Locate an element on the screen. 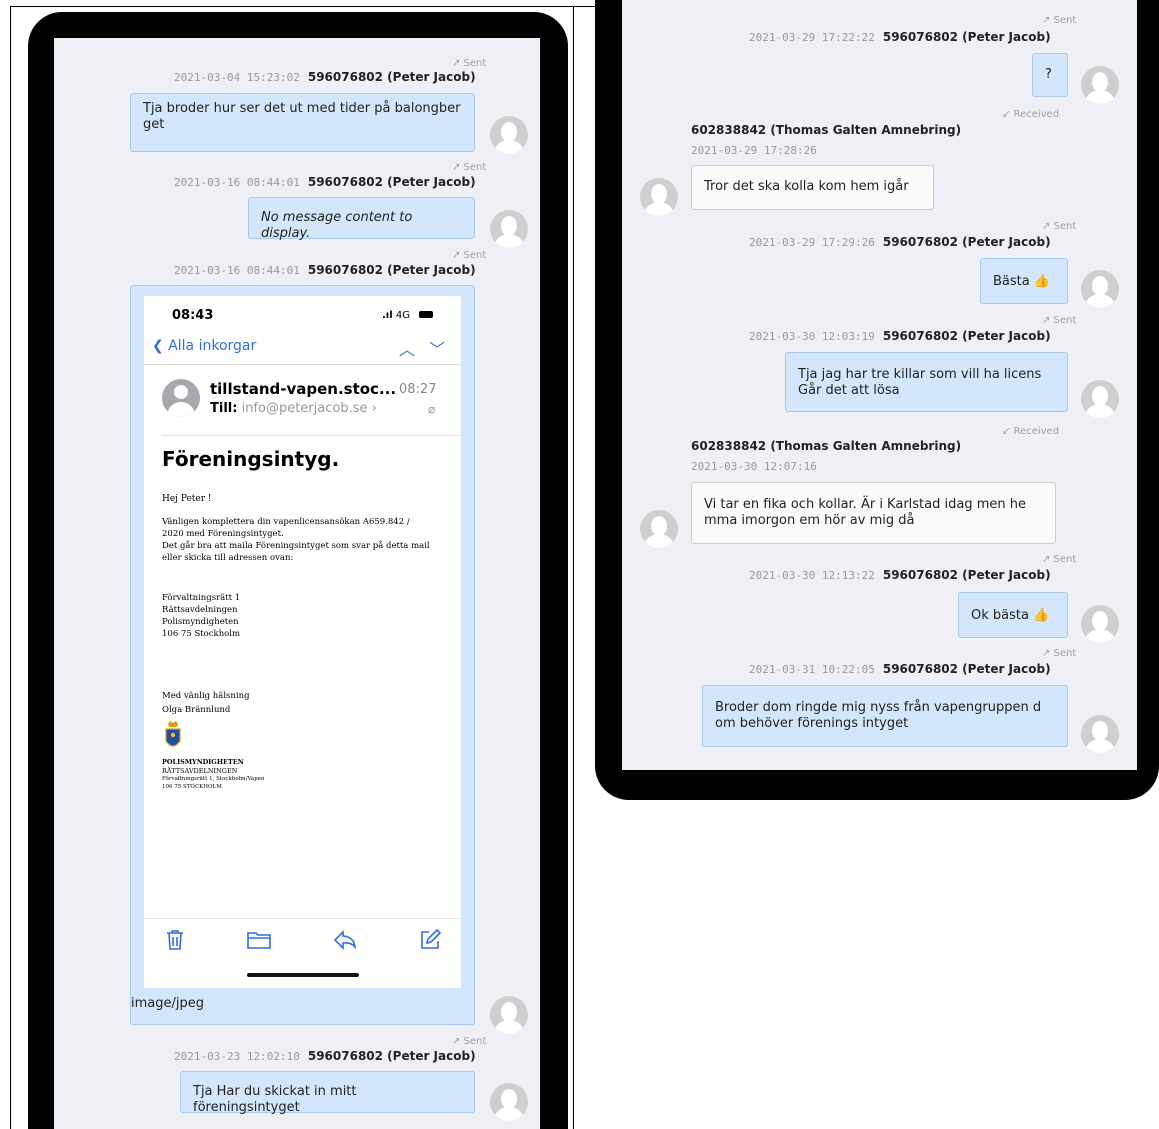 Image resolution: width=1159 pixels, height=1129 pixels. timestamp: 2021-03-30 12:03:19 is located at coordinates (812, 336).